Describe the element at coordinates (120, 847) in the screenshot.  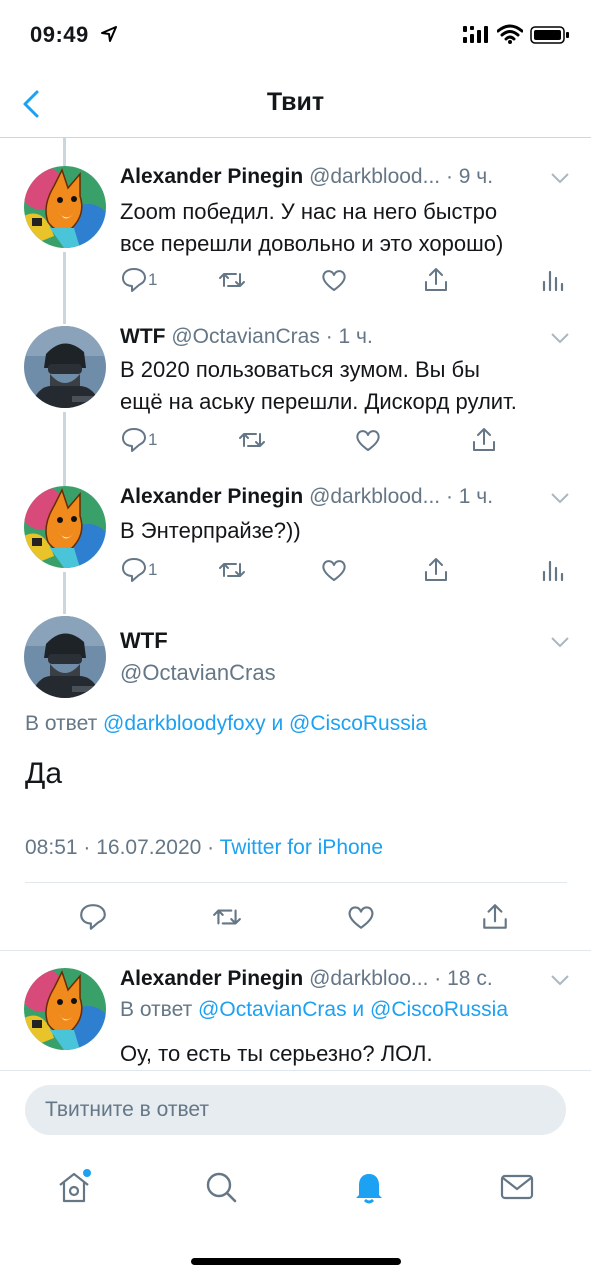
I see `tweet-datetime: 08:51 · 16.07.2020 ·` at that location.